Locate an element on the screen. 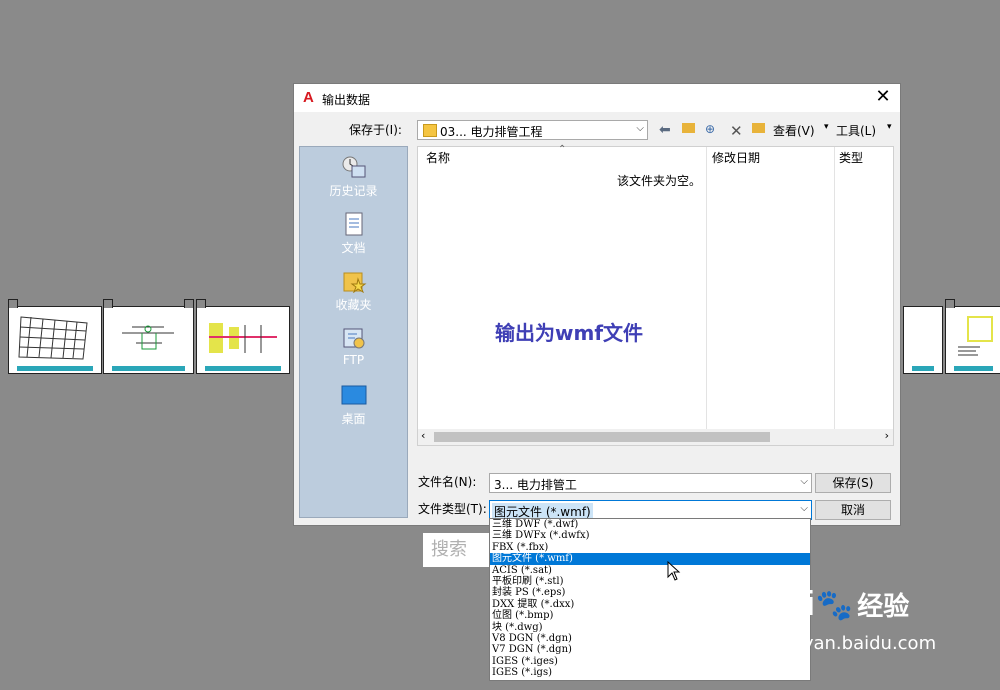 Image resolution: width=1000 pixels, height=690 pixels. places-label: 文档 is located at coordinates (353, 248).